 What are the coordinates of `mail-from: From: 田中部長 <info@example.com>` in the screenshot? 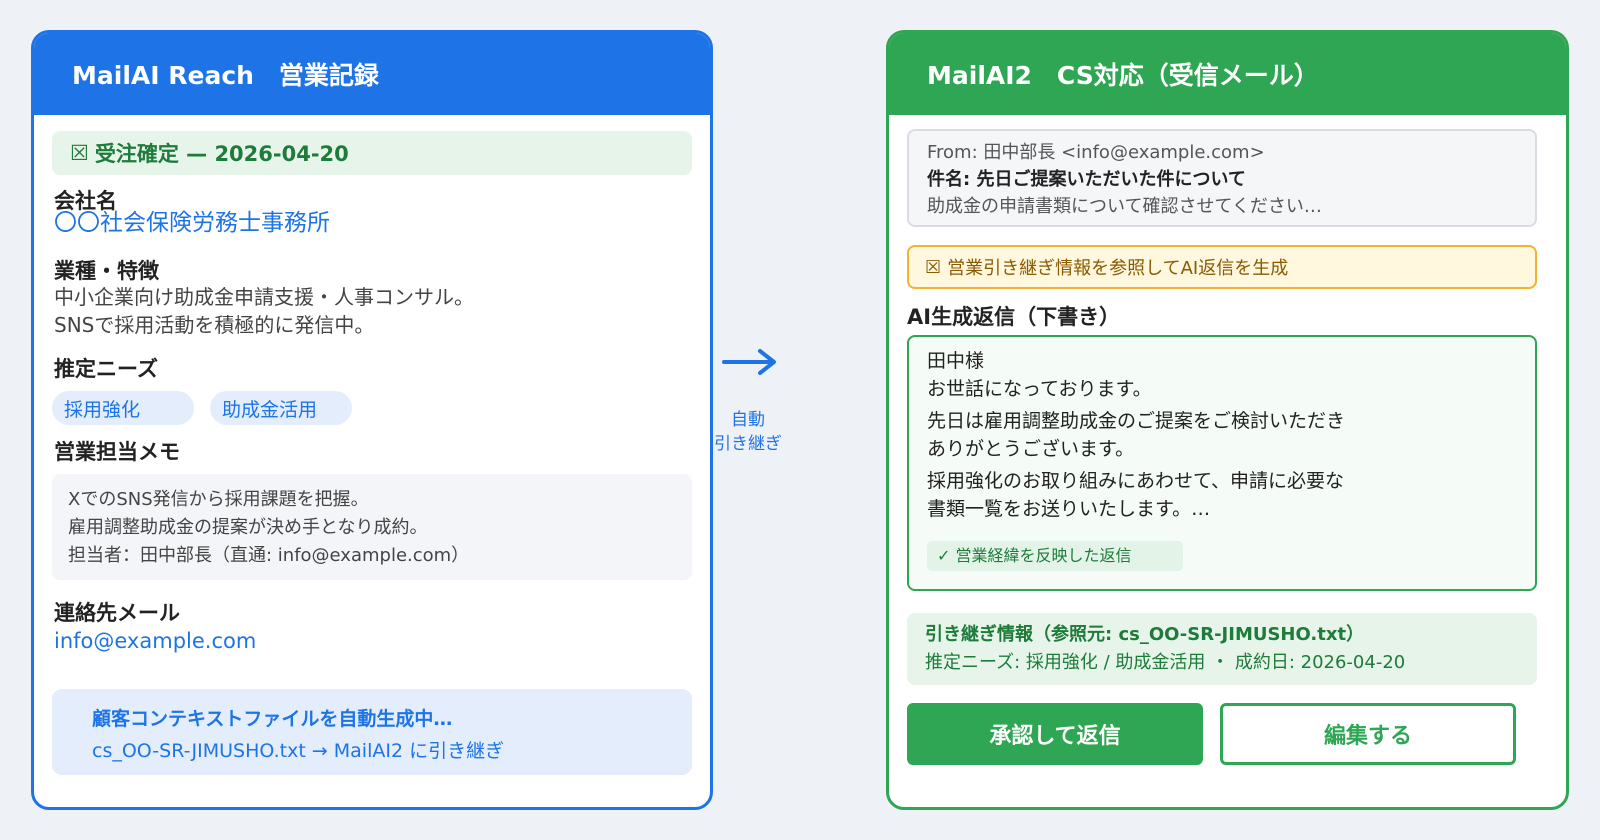 It's located at (1096, 152).